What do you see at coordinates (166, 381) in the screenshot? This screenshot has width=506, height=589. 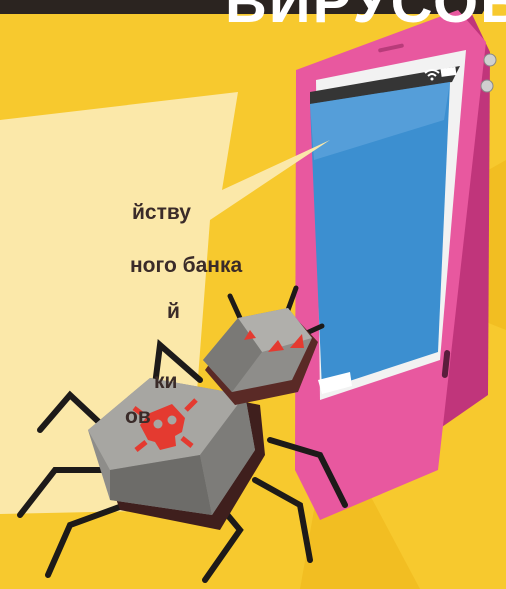 I see `list-fragment-4: ки` at bounding box center [166, 381].